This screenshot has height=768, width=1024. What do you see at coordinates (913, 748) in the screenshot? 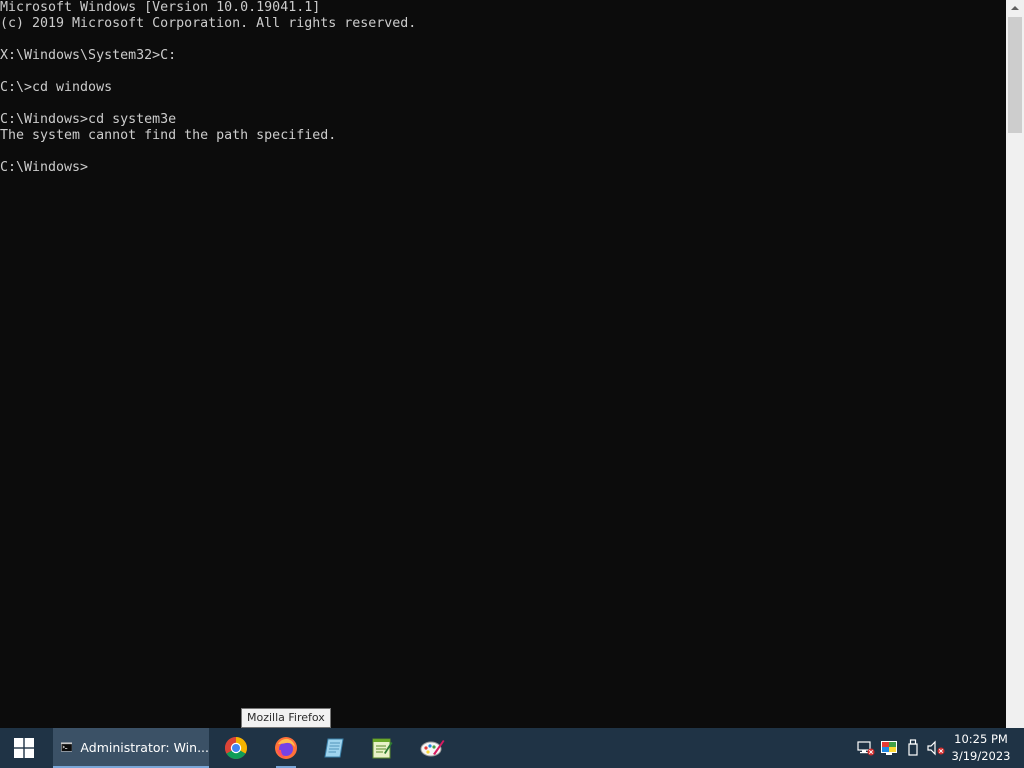
I see `usb-drive-icon` at bounding box center [913, 748].